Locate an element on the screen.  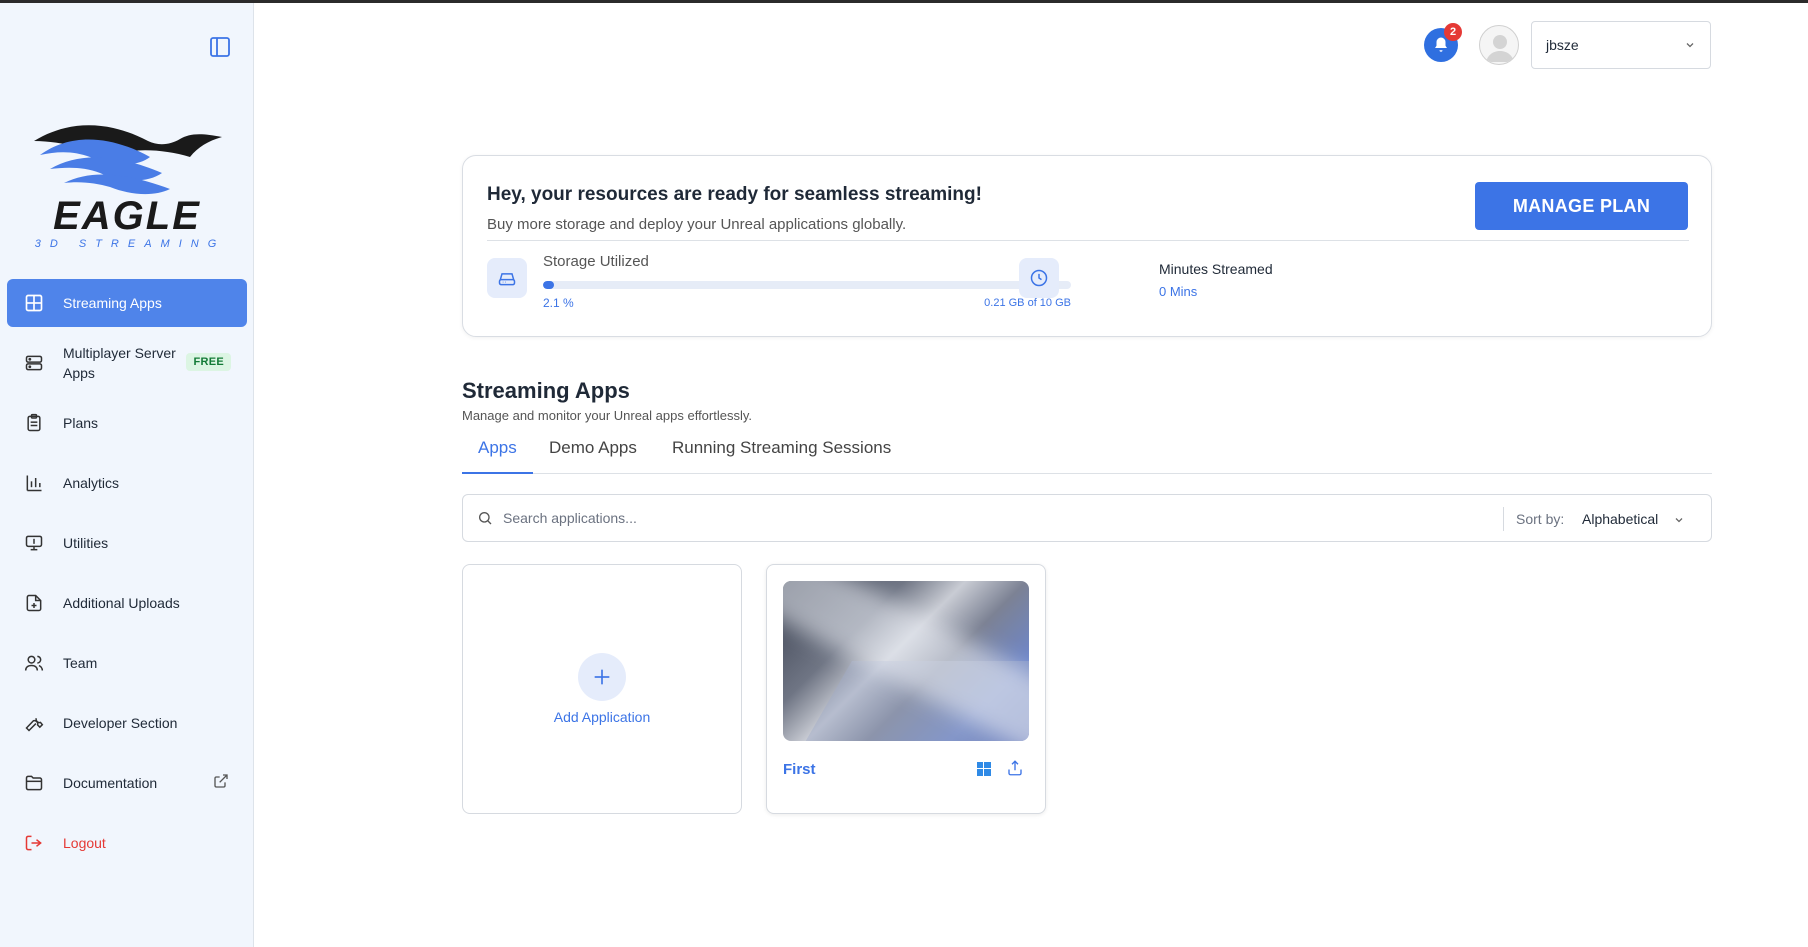
sidebar-item-multiplayer-server-apps: Multiplayer Server Apps FREE is located at coordinates (127, 363).